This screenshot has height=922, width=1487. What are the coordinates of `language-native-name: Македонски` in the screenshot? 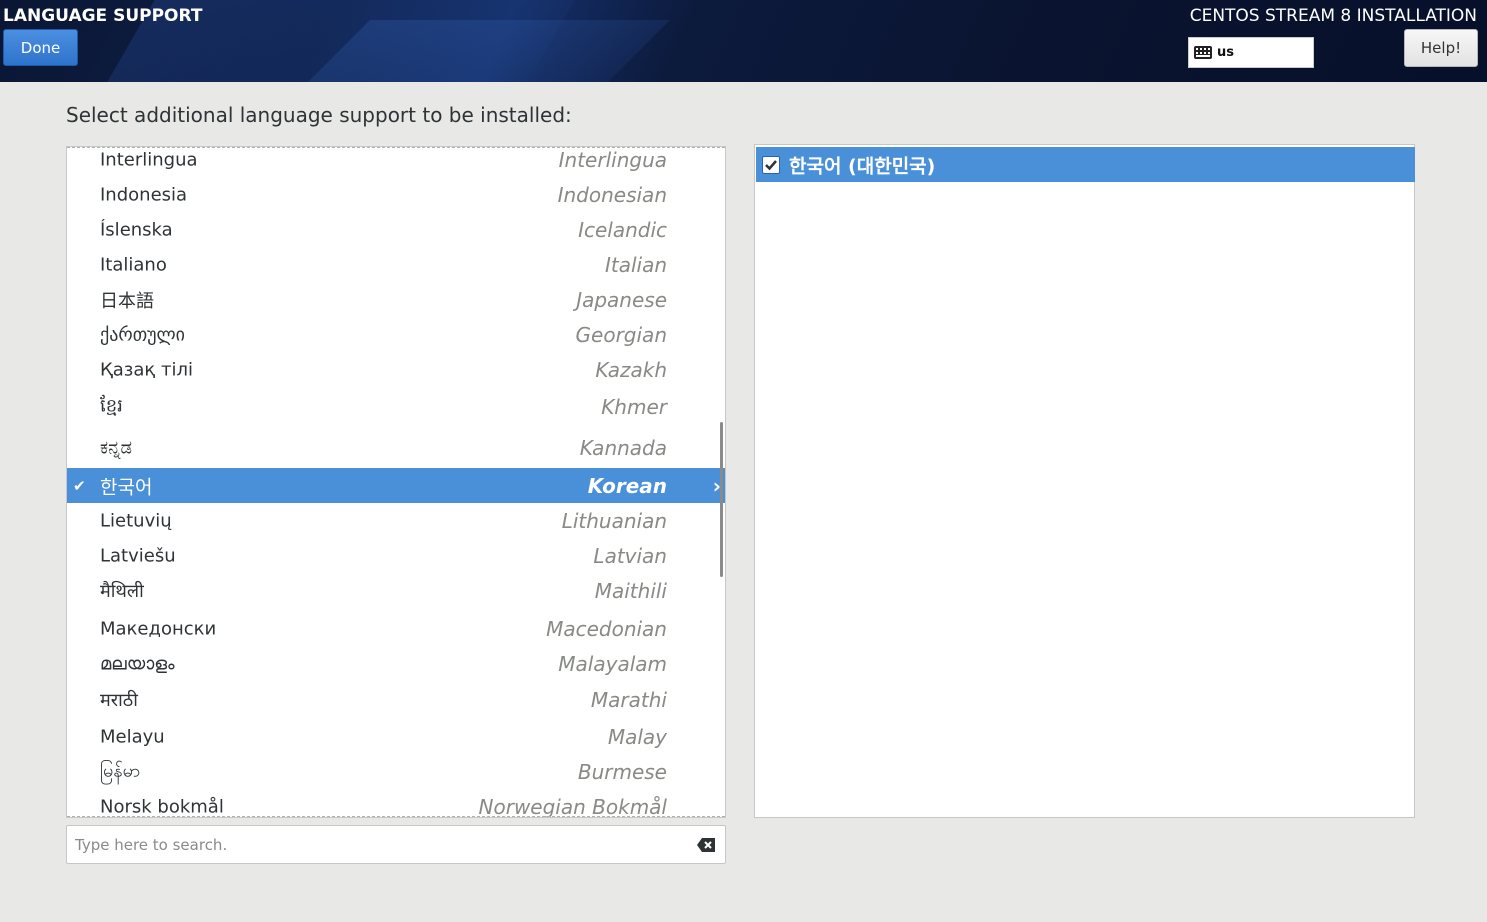 It's located at (158, 628).